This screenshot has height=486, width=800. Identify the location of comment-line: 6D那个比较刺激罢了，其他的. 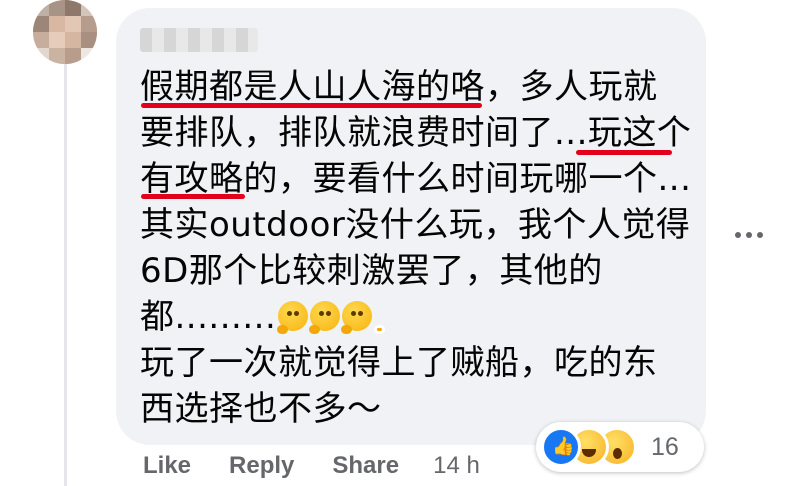
(371, 271).